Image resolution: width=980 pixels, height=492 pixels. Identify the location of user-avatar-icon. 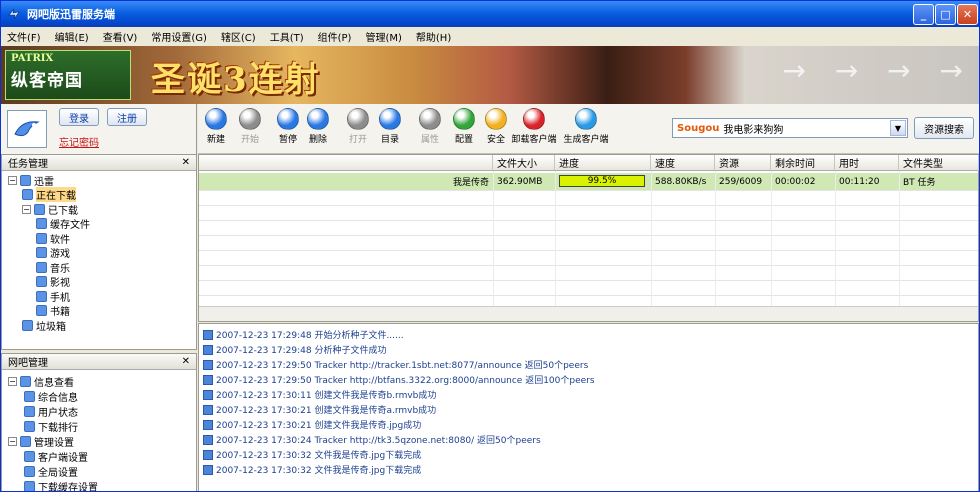
(27, 129).